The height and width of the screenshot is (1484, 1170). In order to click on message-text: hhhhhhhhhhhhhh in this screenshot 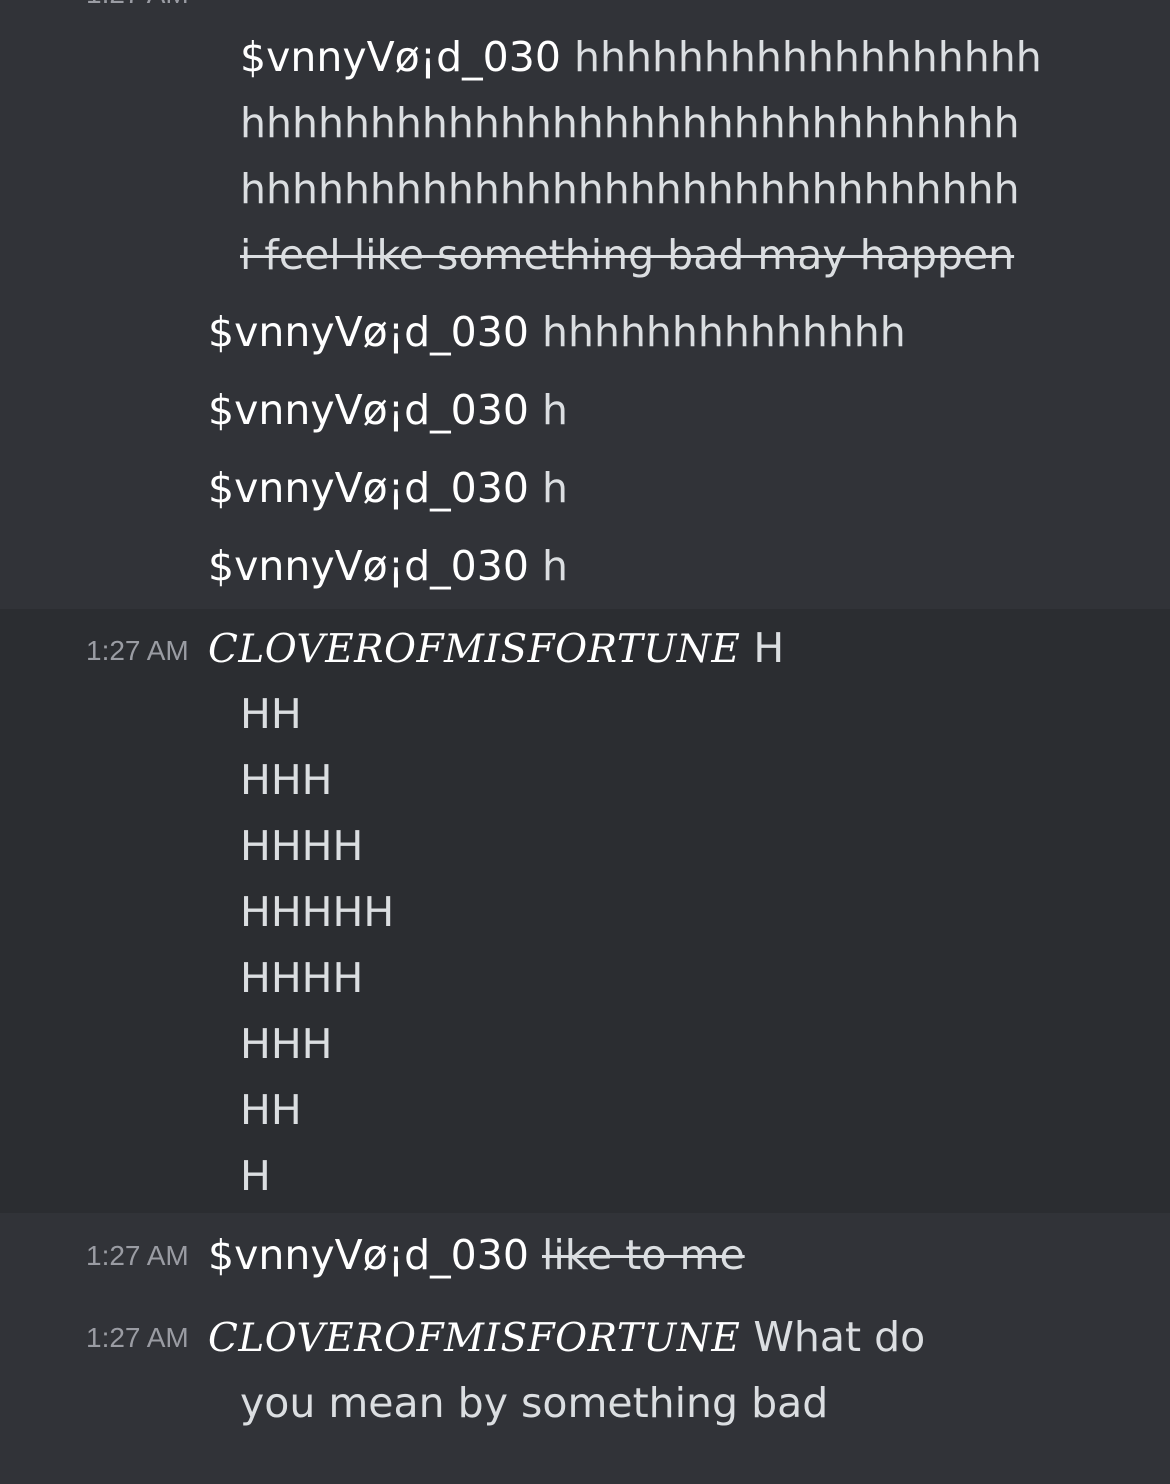, I will do `click(723, 332)`.